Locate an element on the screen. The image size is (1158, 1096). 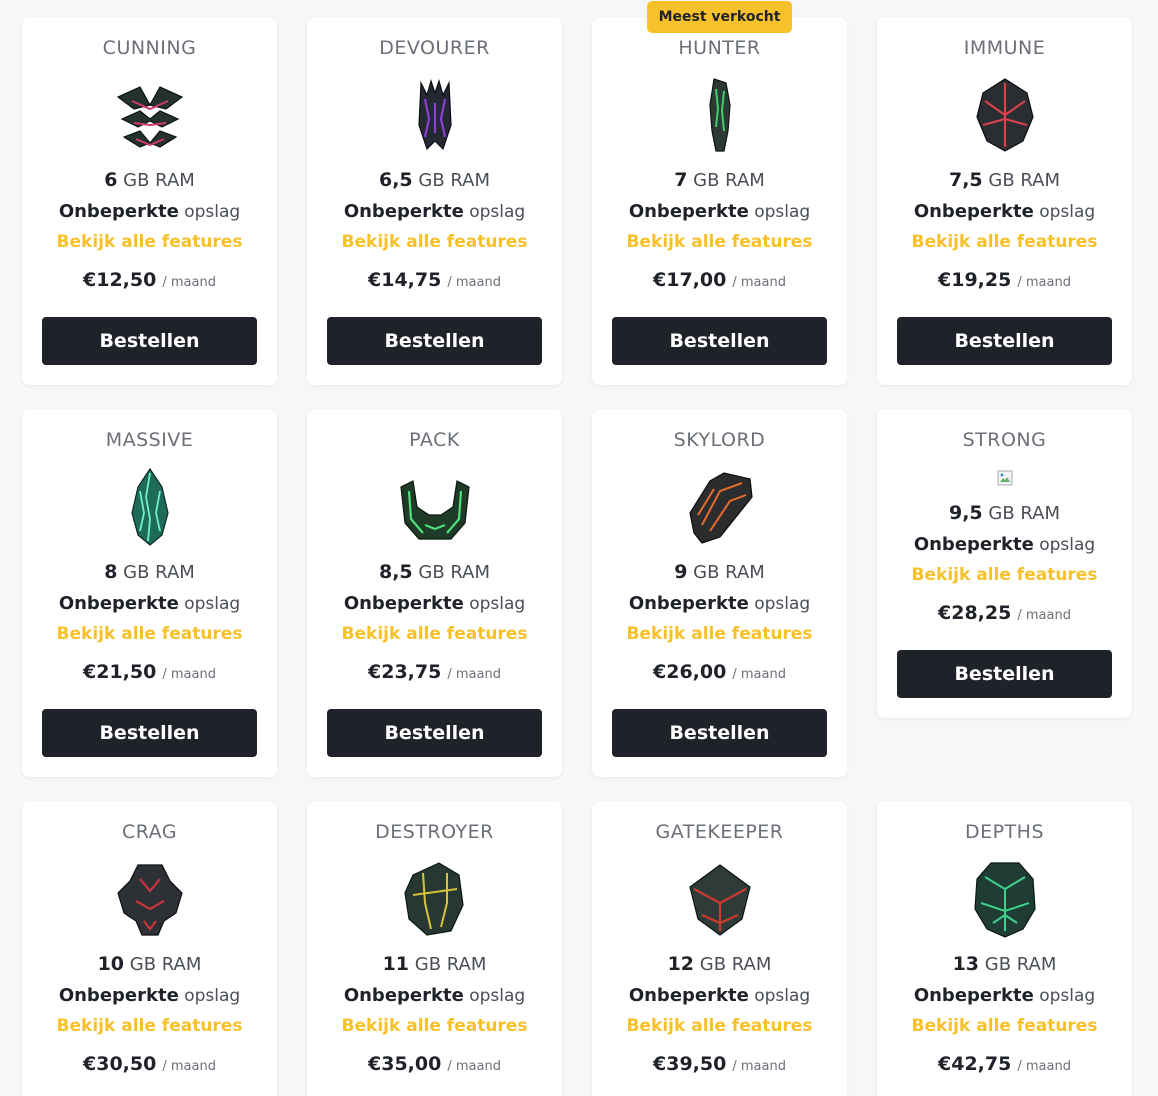
plan-name: PACK is located at coordinates (434, 440).